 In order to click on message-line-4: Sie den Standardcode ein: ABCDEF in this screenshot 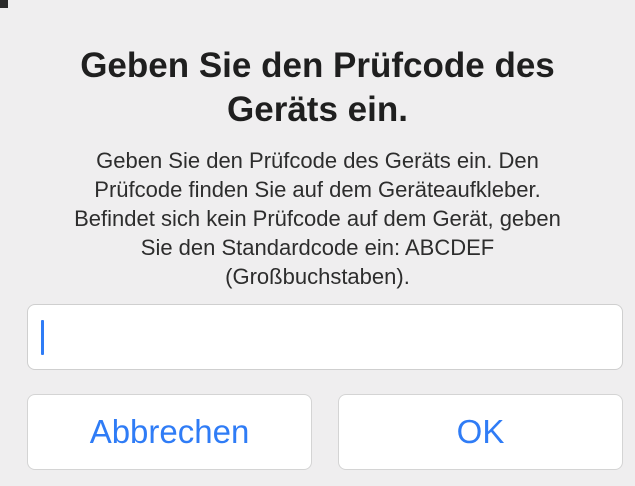, I will do `click(317, 247)`.